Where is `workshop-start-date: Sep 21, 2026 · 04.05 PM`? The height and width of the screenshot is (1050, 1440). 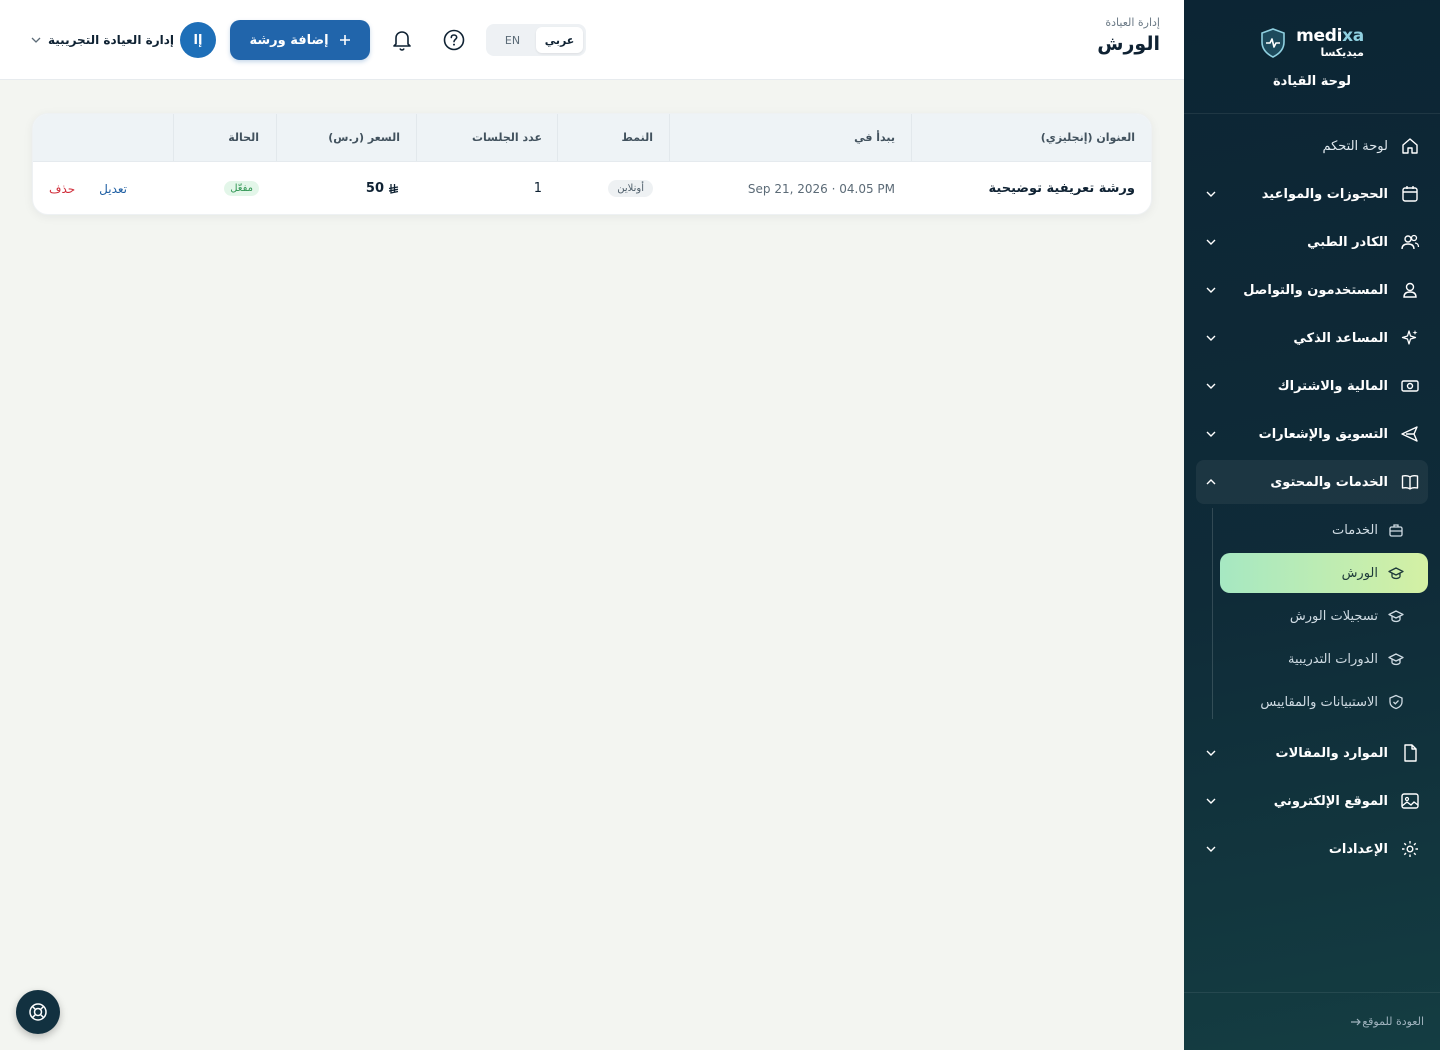
workshop-start-date: Sep 21, 2026 · 04.05 PM is located at coordinates (821, 188).